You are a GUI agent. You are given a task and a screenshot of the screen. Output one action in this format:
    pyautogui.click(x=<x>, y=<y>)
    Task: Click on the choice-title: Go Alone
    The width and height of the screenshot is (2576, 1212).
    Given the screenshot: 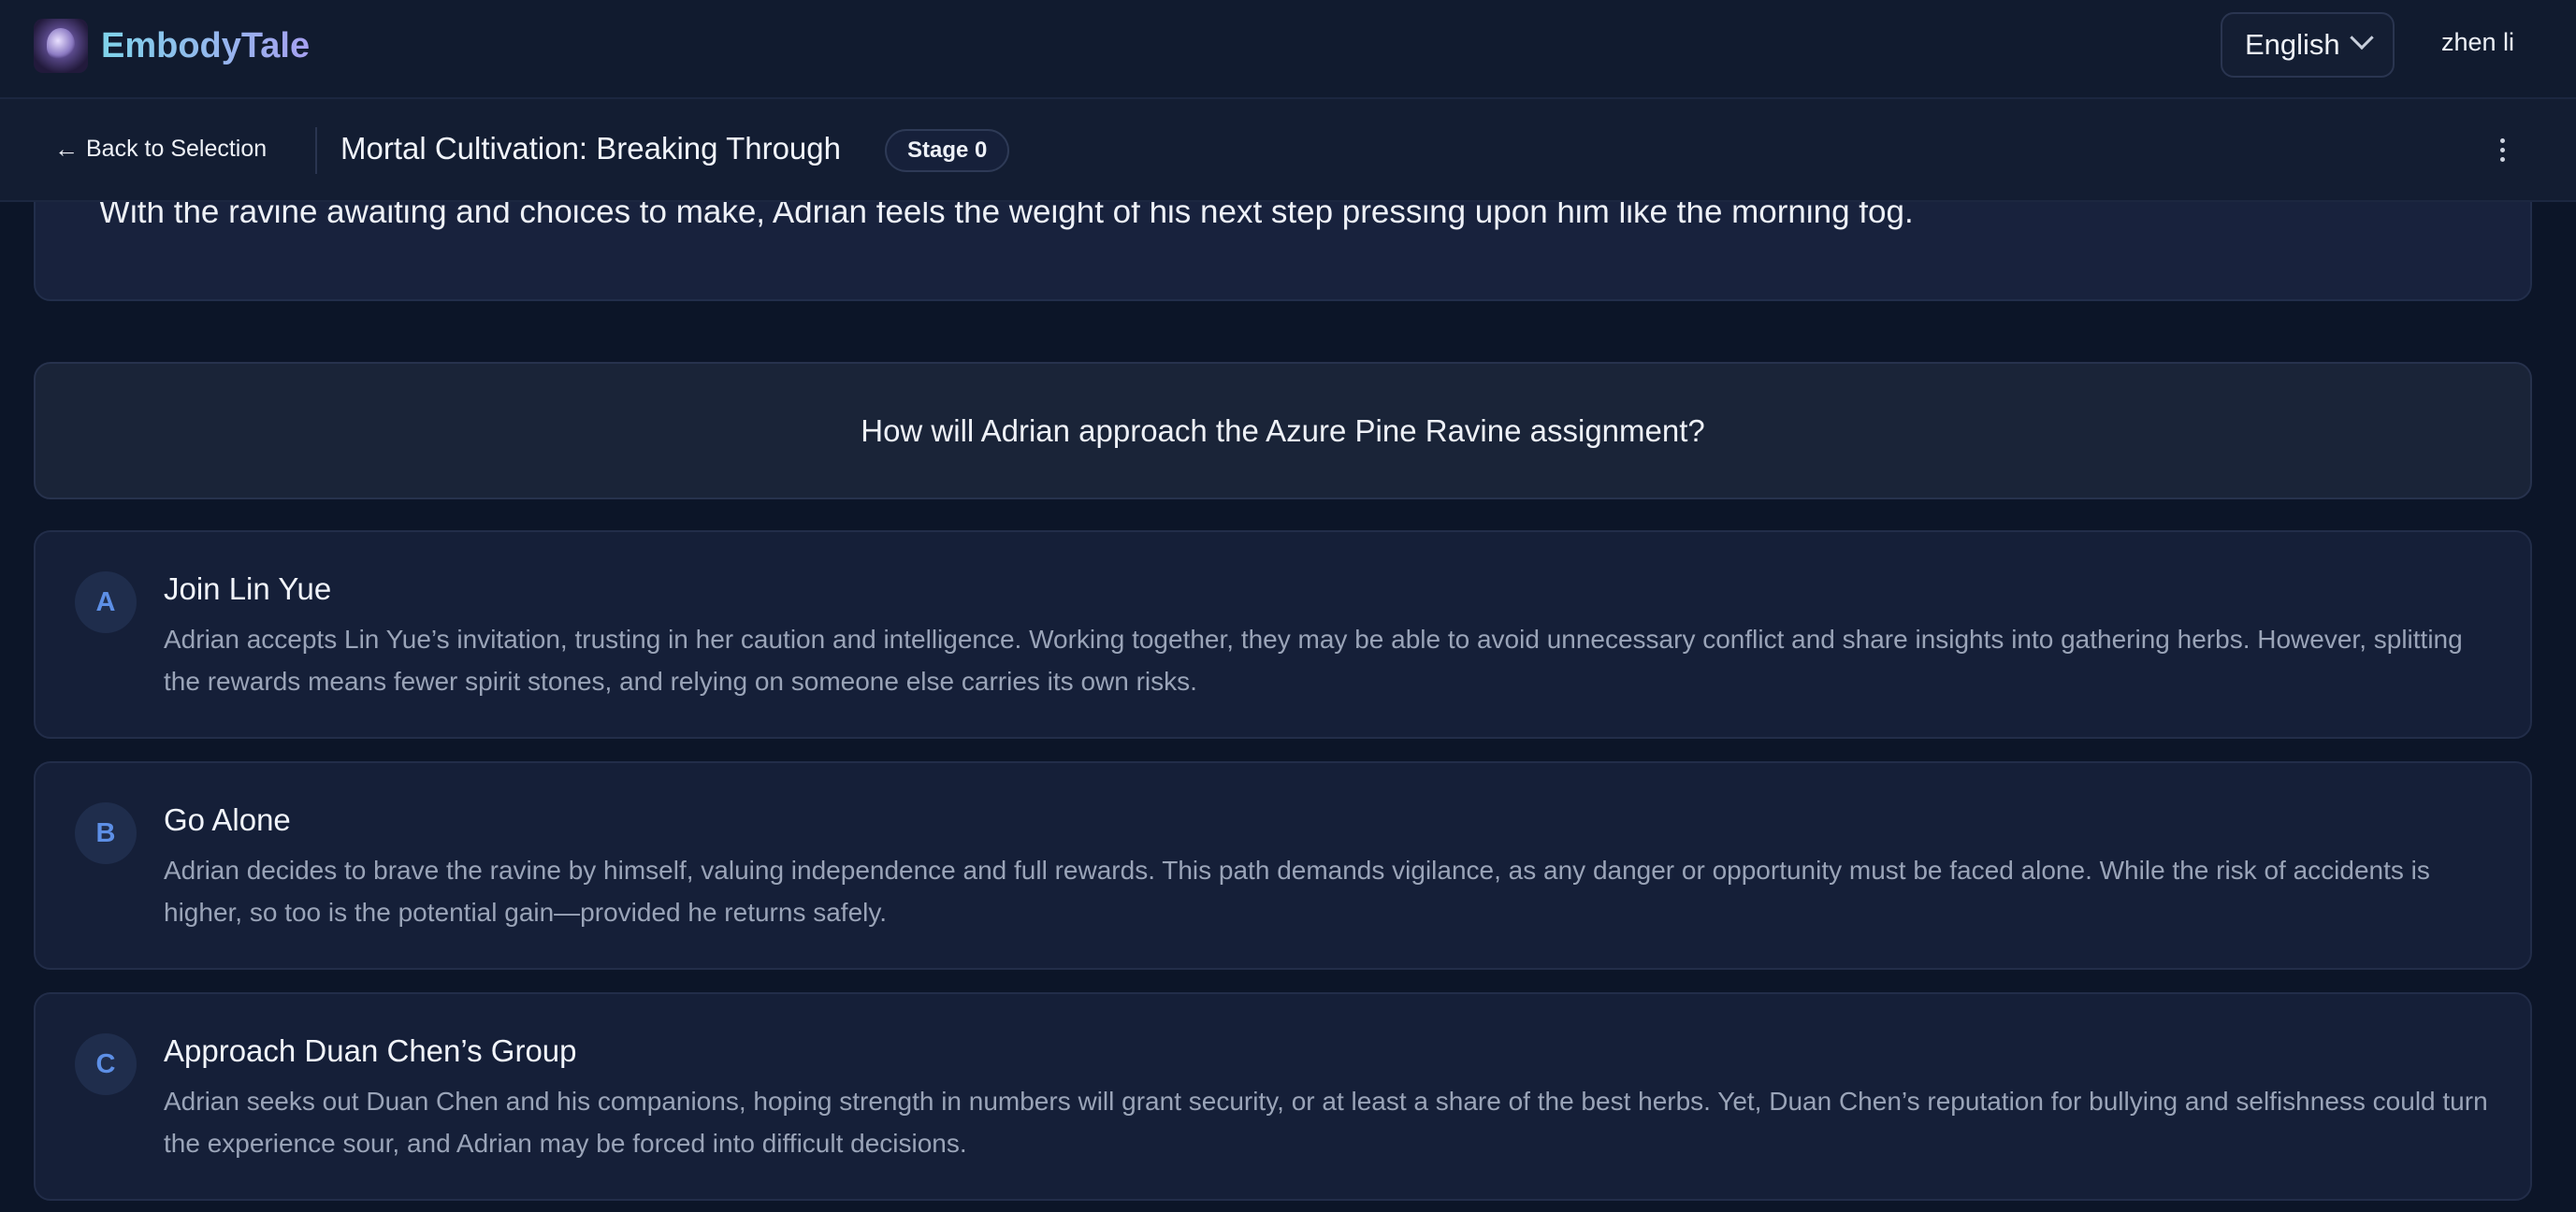 What is the action you would take?
    pyautogui.click(x=228, y=820)
    